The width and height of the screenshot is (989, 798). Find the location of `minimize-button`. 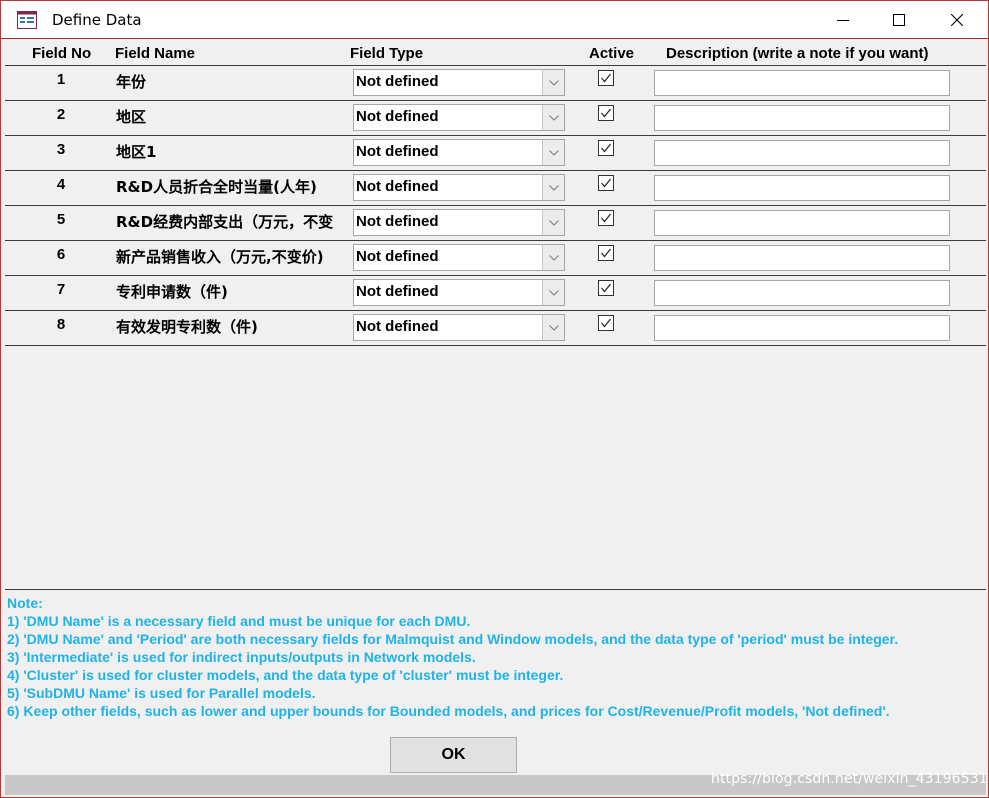

minimize-button is located at coordinates (843, 20).